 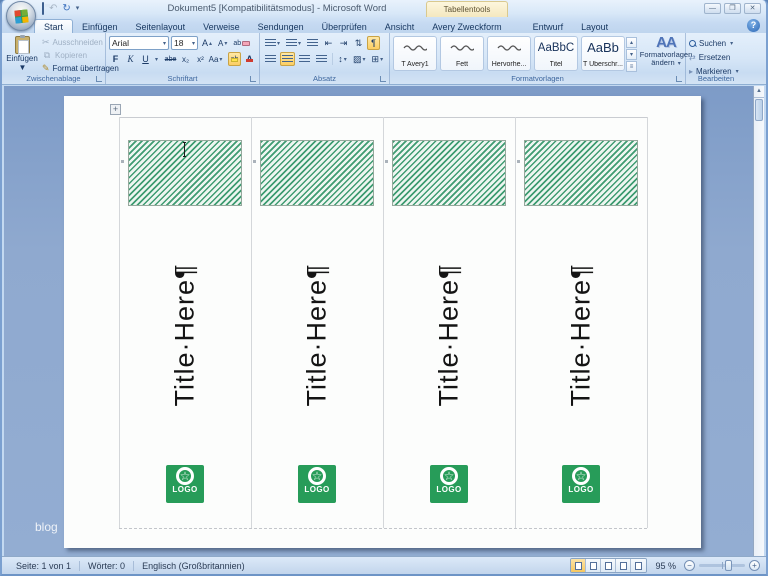 I want to click on shrink-font-button: A ▾, so click(x=222, y=43).